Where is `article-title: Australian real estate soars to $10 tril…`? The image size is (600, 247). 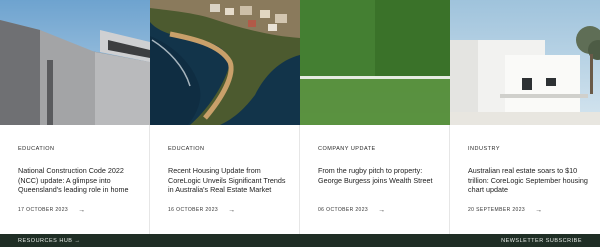 article-title: Australian real estate soars to $10 tril… is located at coordinates (528, 180).